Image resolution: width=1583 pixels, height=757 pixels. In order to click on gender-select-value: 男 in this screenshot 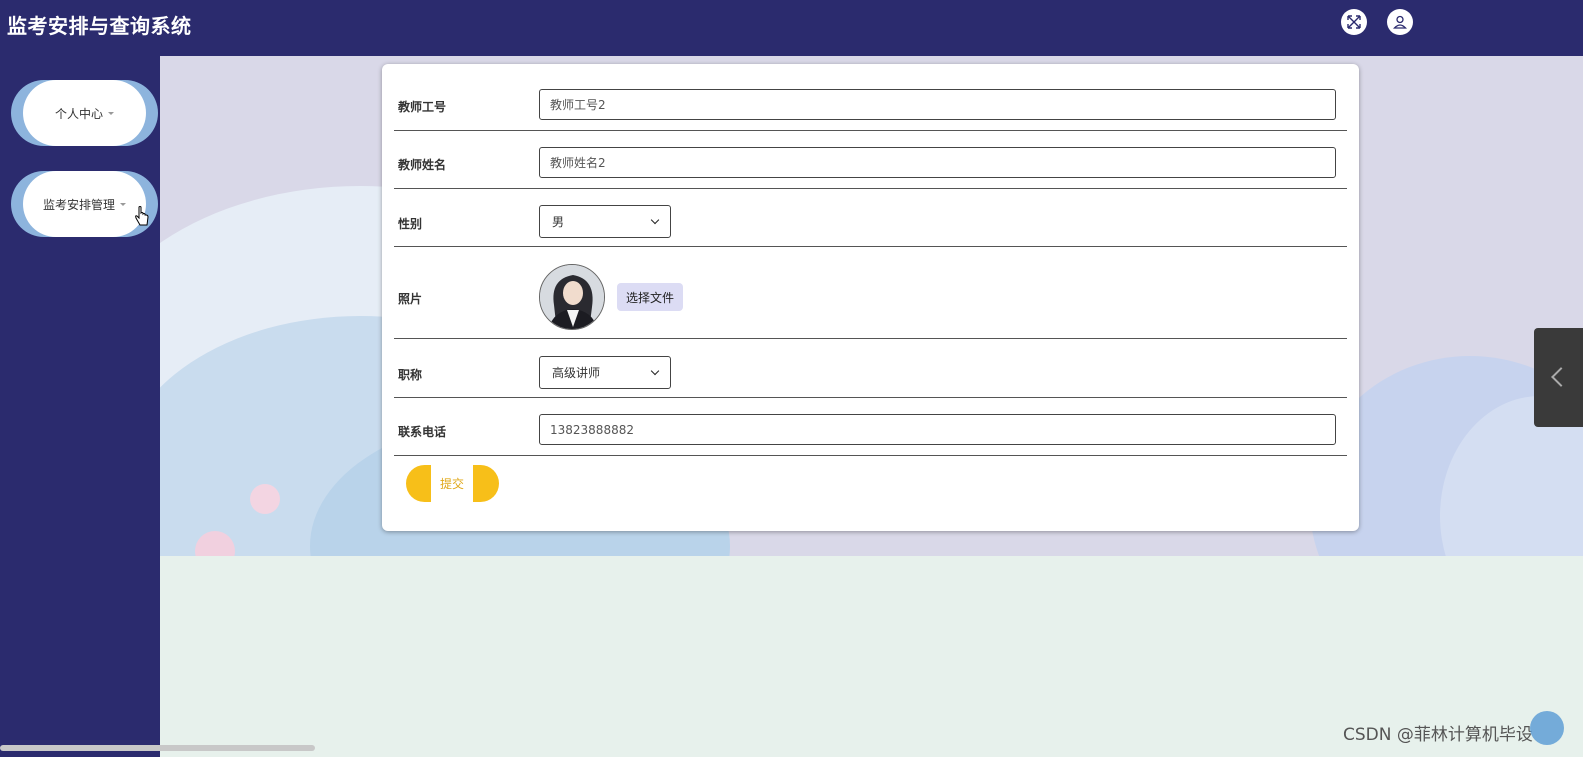, I will do `click(558, 222)`.